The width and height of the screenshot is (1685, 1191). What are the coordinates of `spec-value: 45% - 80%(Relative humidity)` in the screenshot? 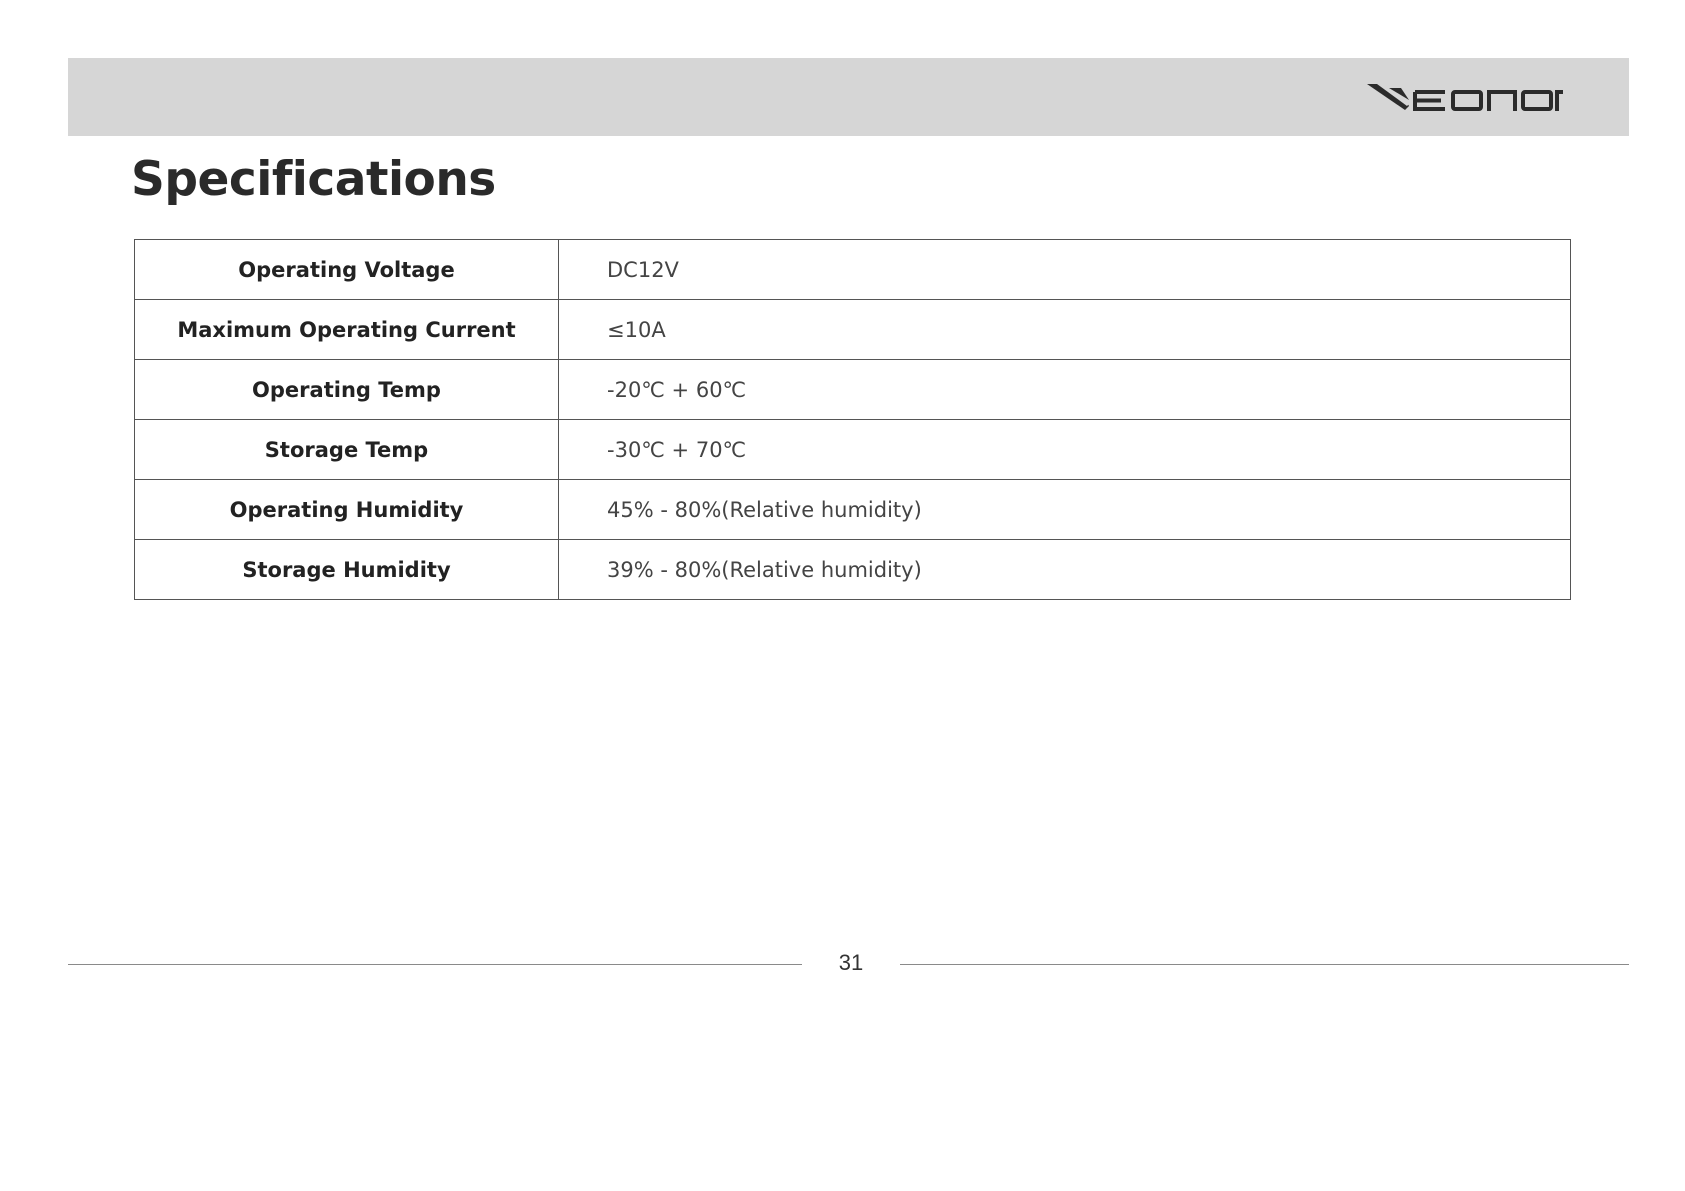 It's located at (1064, 509).